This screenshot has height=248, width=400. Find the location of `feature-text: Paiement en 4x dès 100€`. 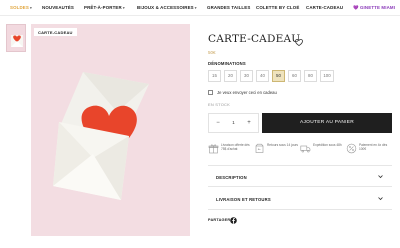

feature-text: Paiement en 4x dès 100€ is located at coordinates (373, 147).